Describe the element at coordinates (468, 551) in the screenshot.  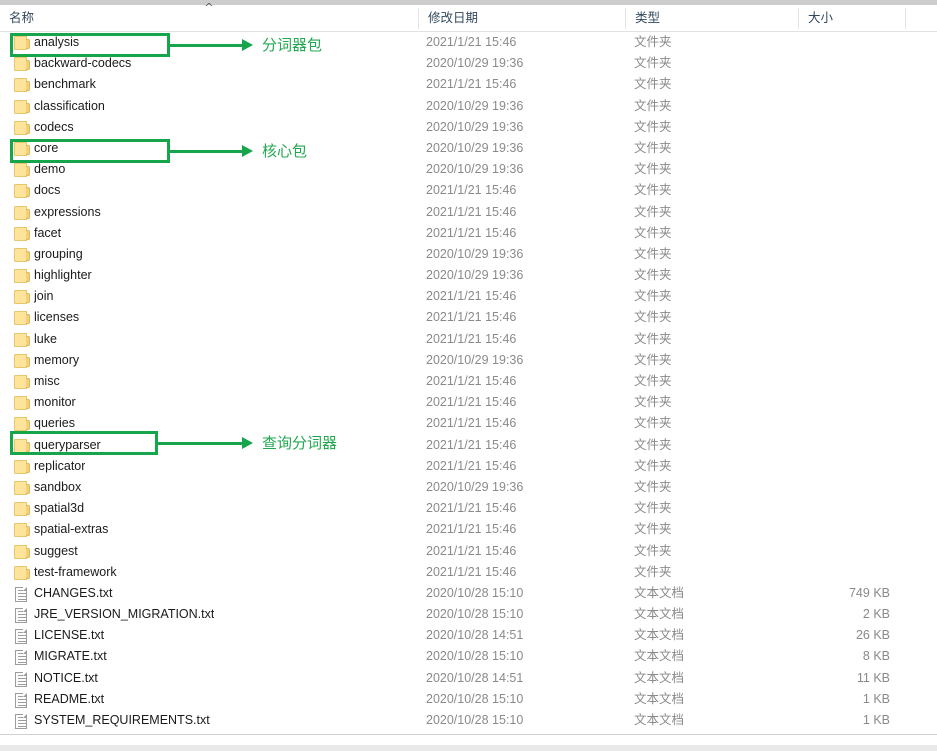
I see `table-row: suggest 2021/1/21 15:46 文件夹` at that location.